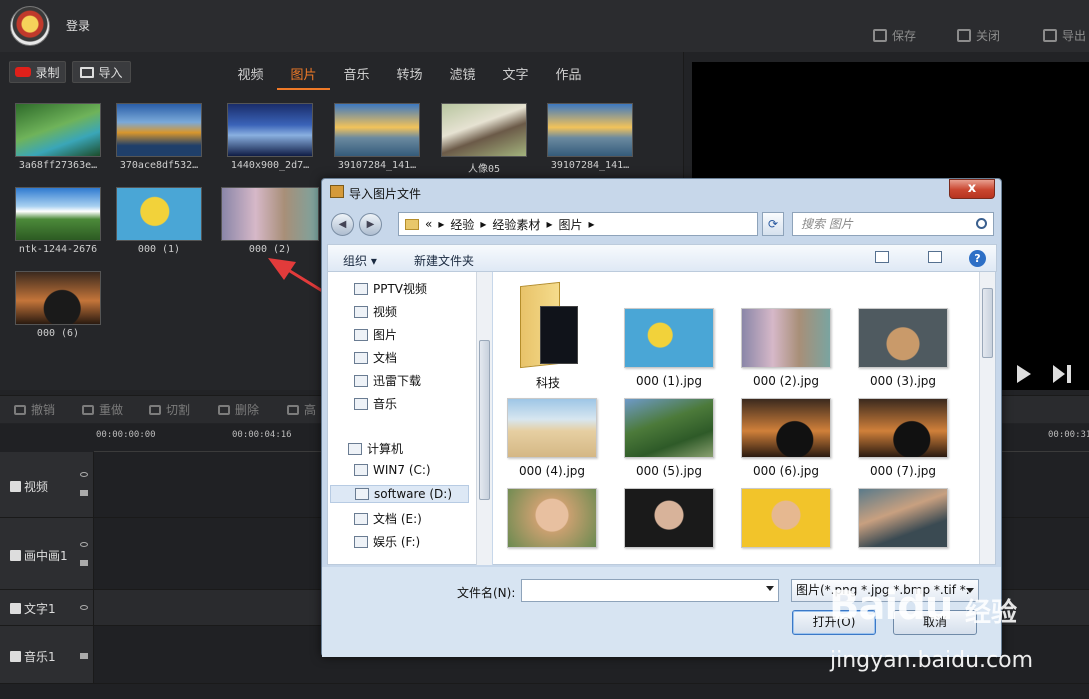  I want to click on nav-item-music: 音乐, so click(375, 403).